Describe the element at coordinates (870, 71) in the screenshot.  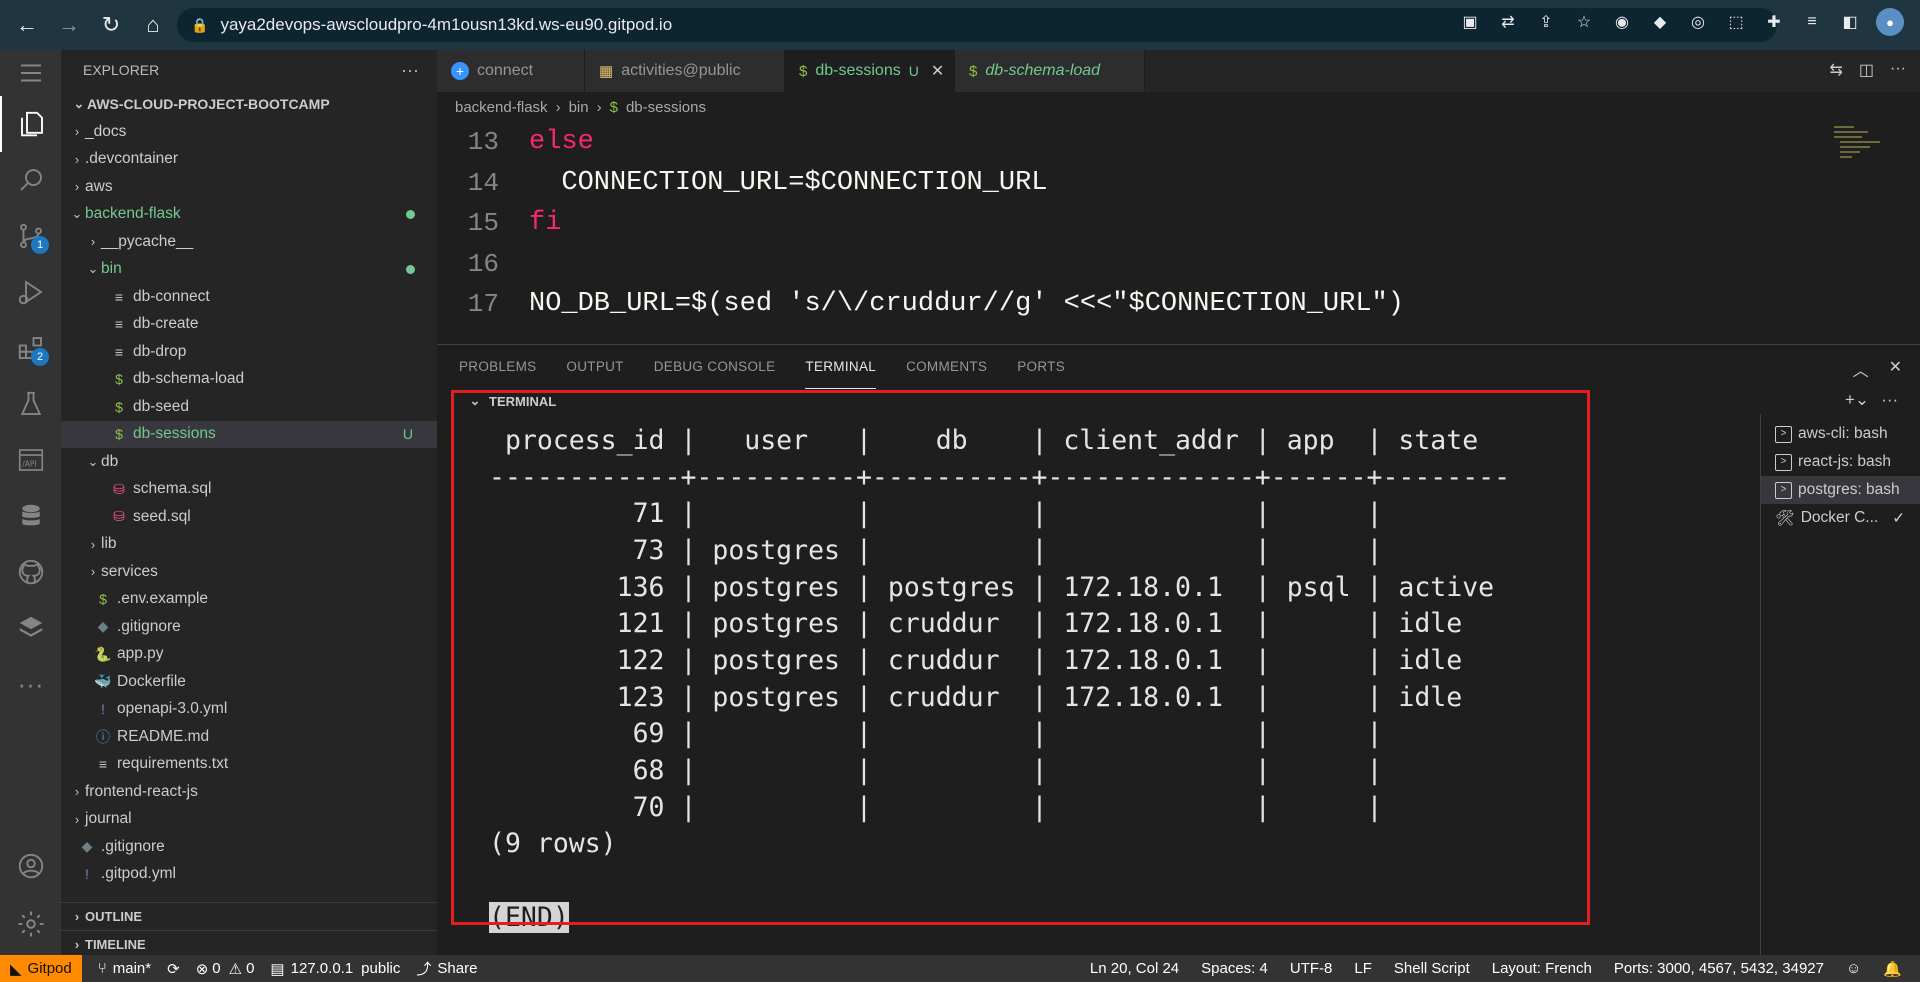
I see `tab-db-sessions: $ db-sessions U ✕` at that location.